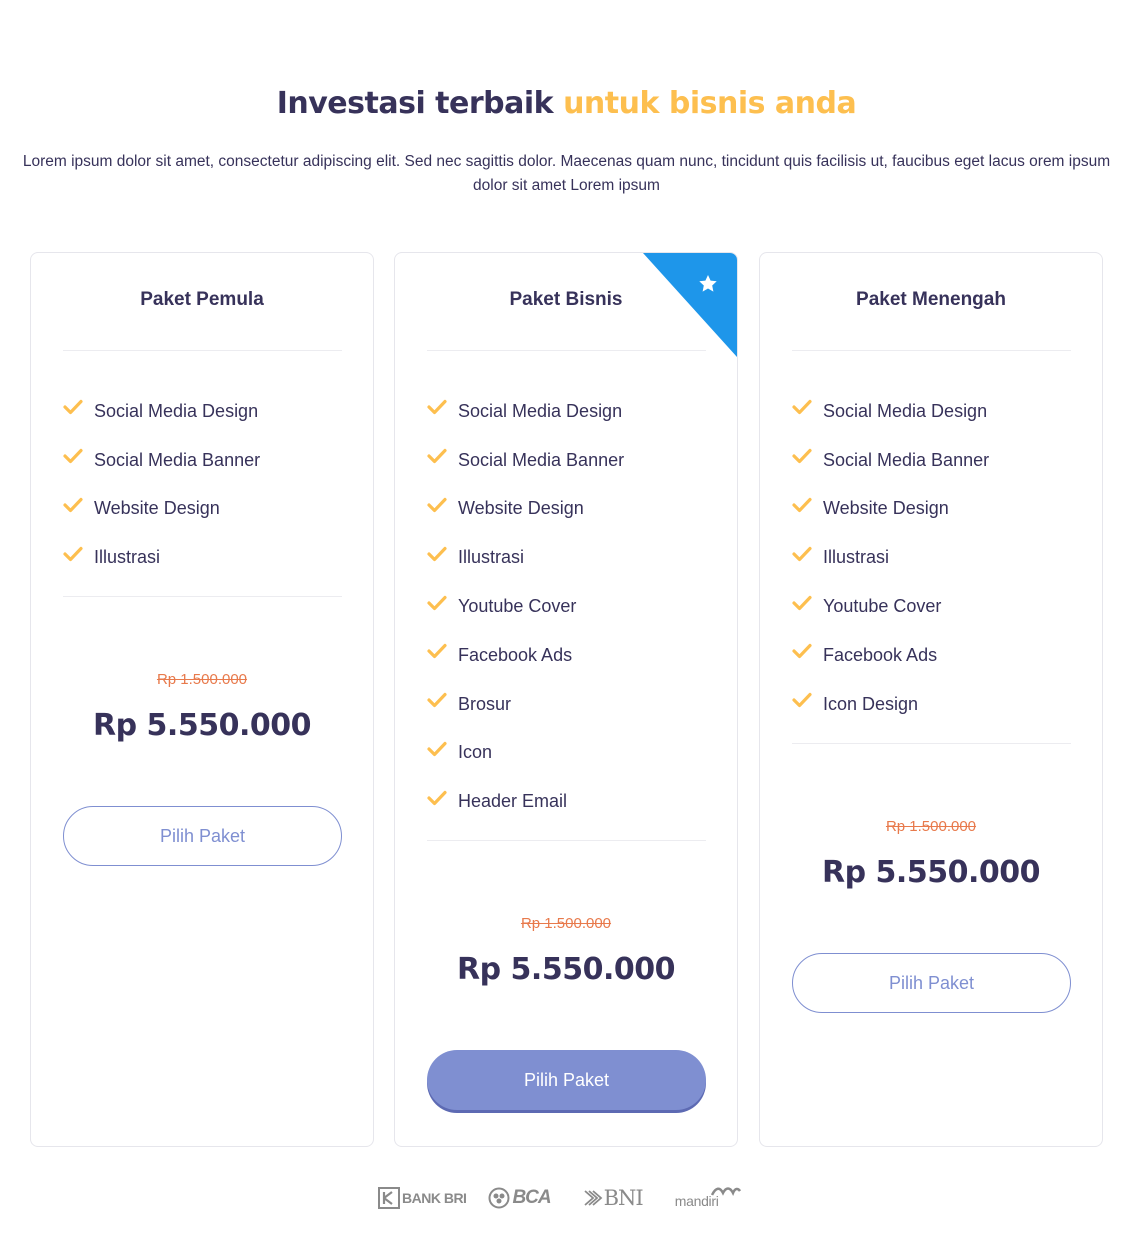 This screenshot has width=1133, height=1260. I want to click on bri-icon, so click(389, 1198).